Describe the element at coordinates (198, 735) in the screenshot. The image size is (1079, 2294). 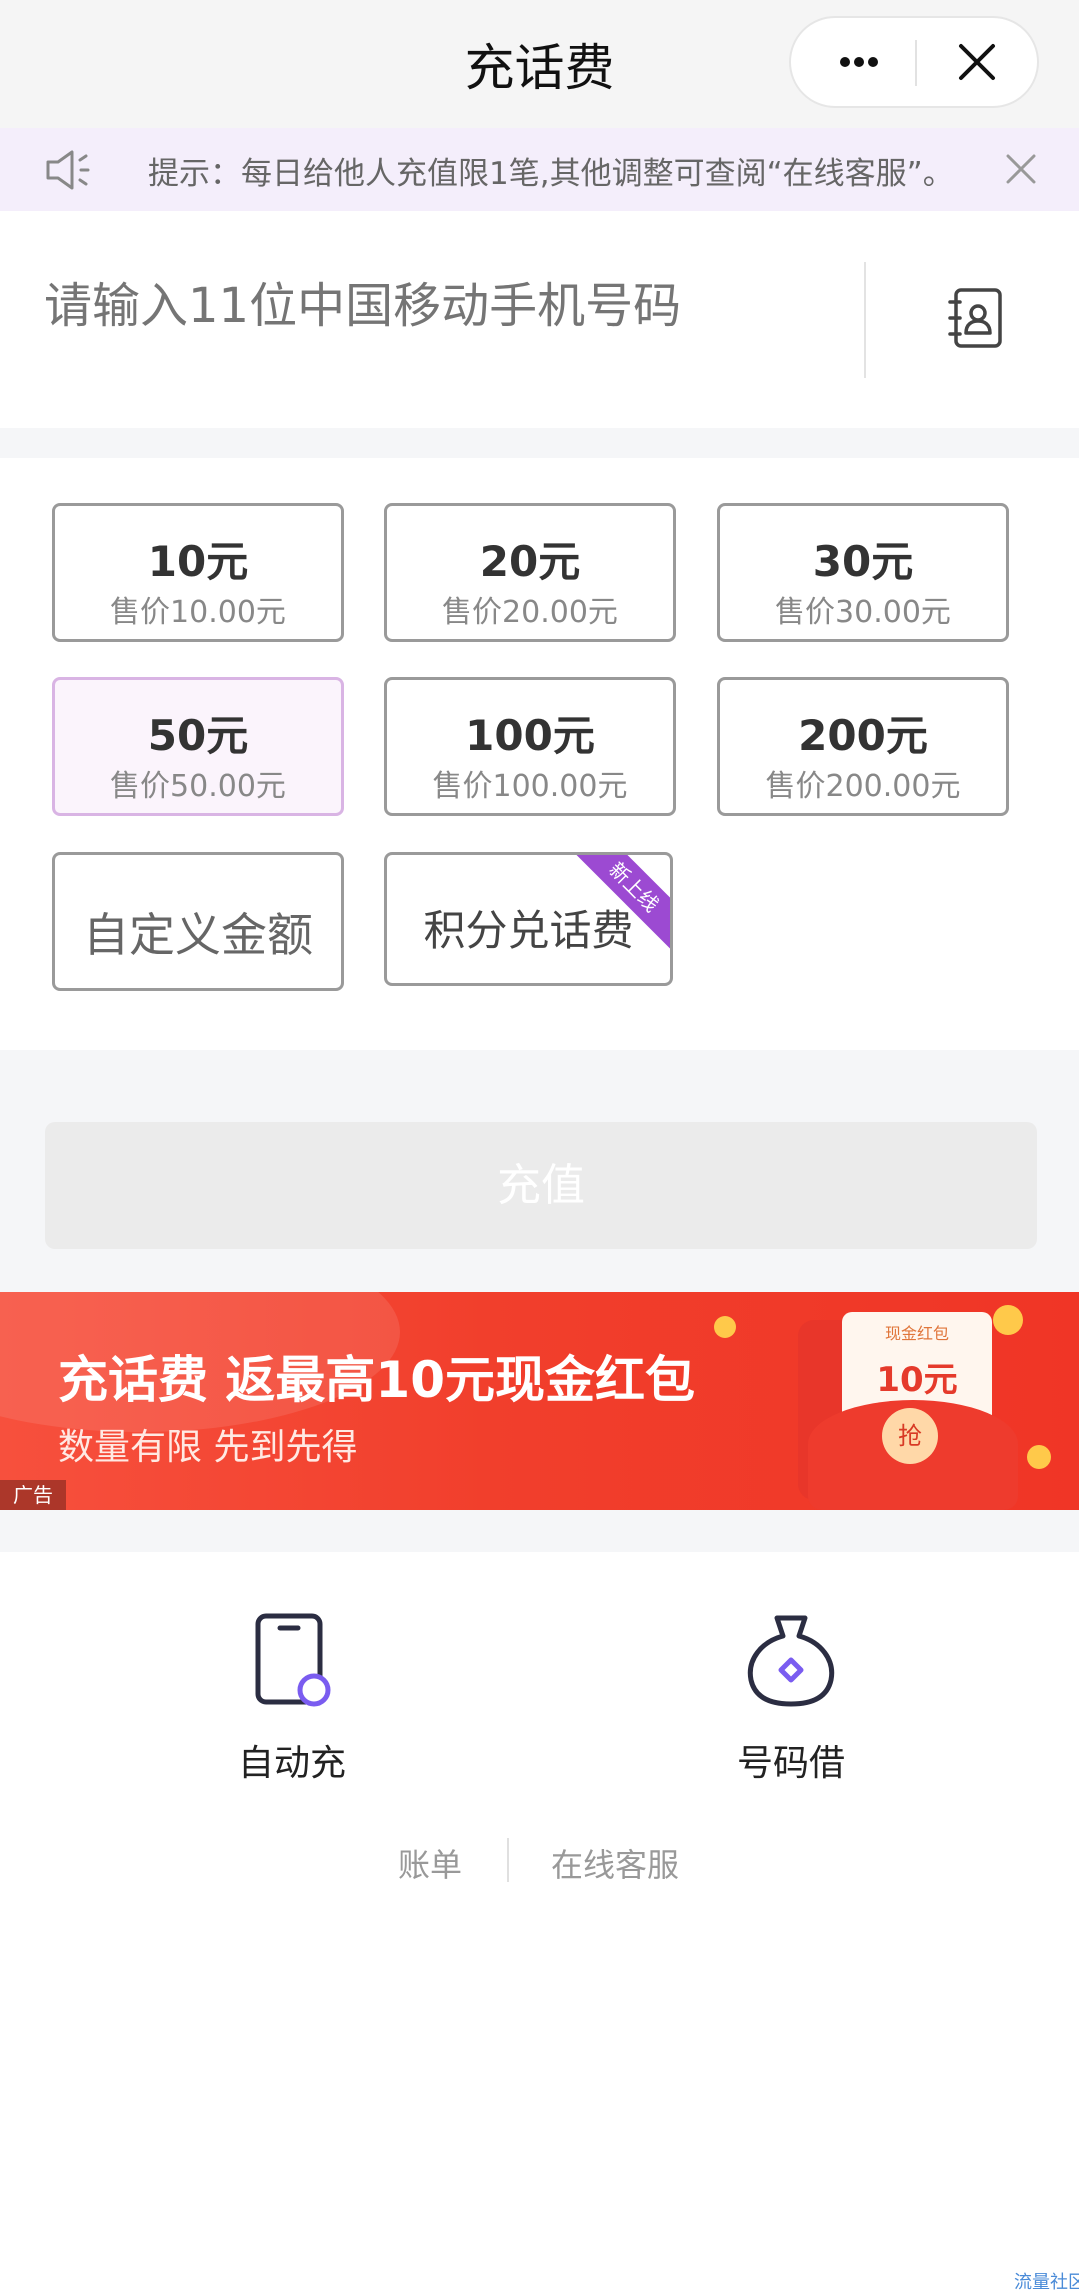
I see `amount-value: 50元` at that location.